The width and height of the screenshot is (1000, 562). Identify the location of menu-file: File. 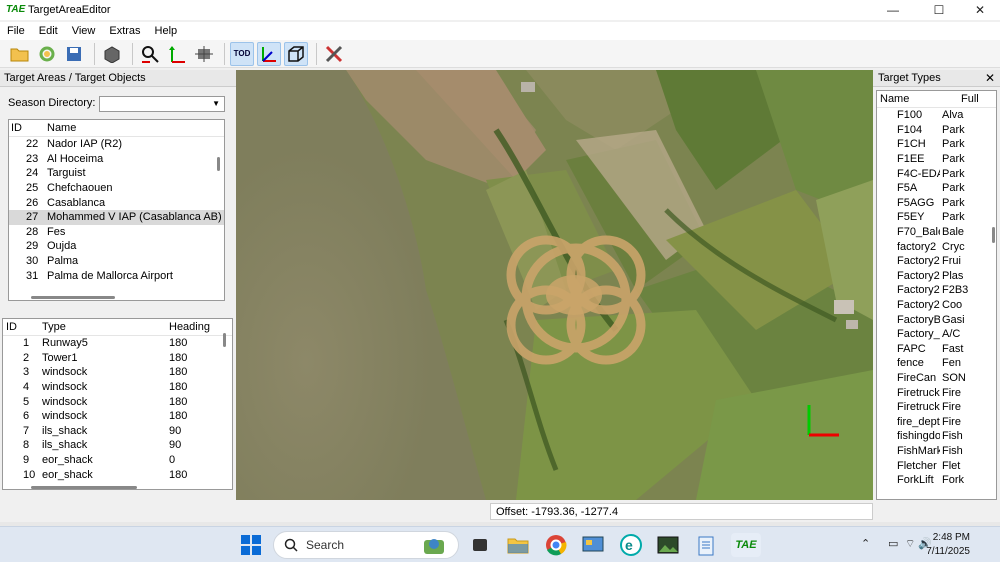
(16, 31).